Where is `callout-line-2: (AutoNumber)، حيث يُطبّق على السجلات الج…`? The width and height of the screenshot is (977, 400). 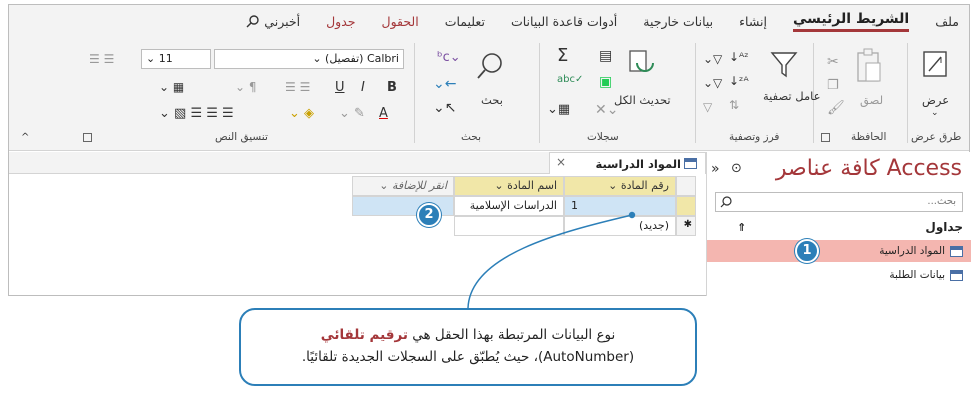 callout-line-2: (AutoNumber)، حيث يُطبّق على السجلات الج… is located at coordinates (468, 357).